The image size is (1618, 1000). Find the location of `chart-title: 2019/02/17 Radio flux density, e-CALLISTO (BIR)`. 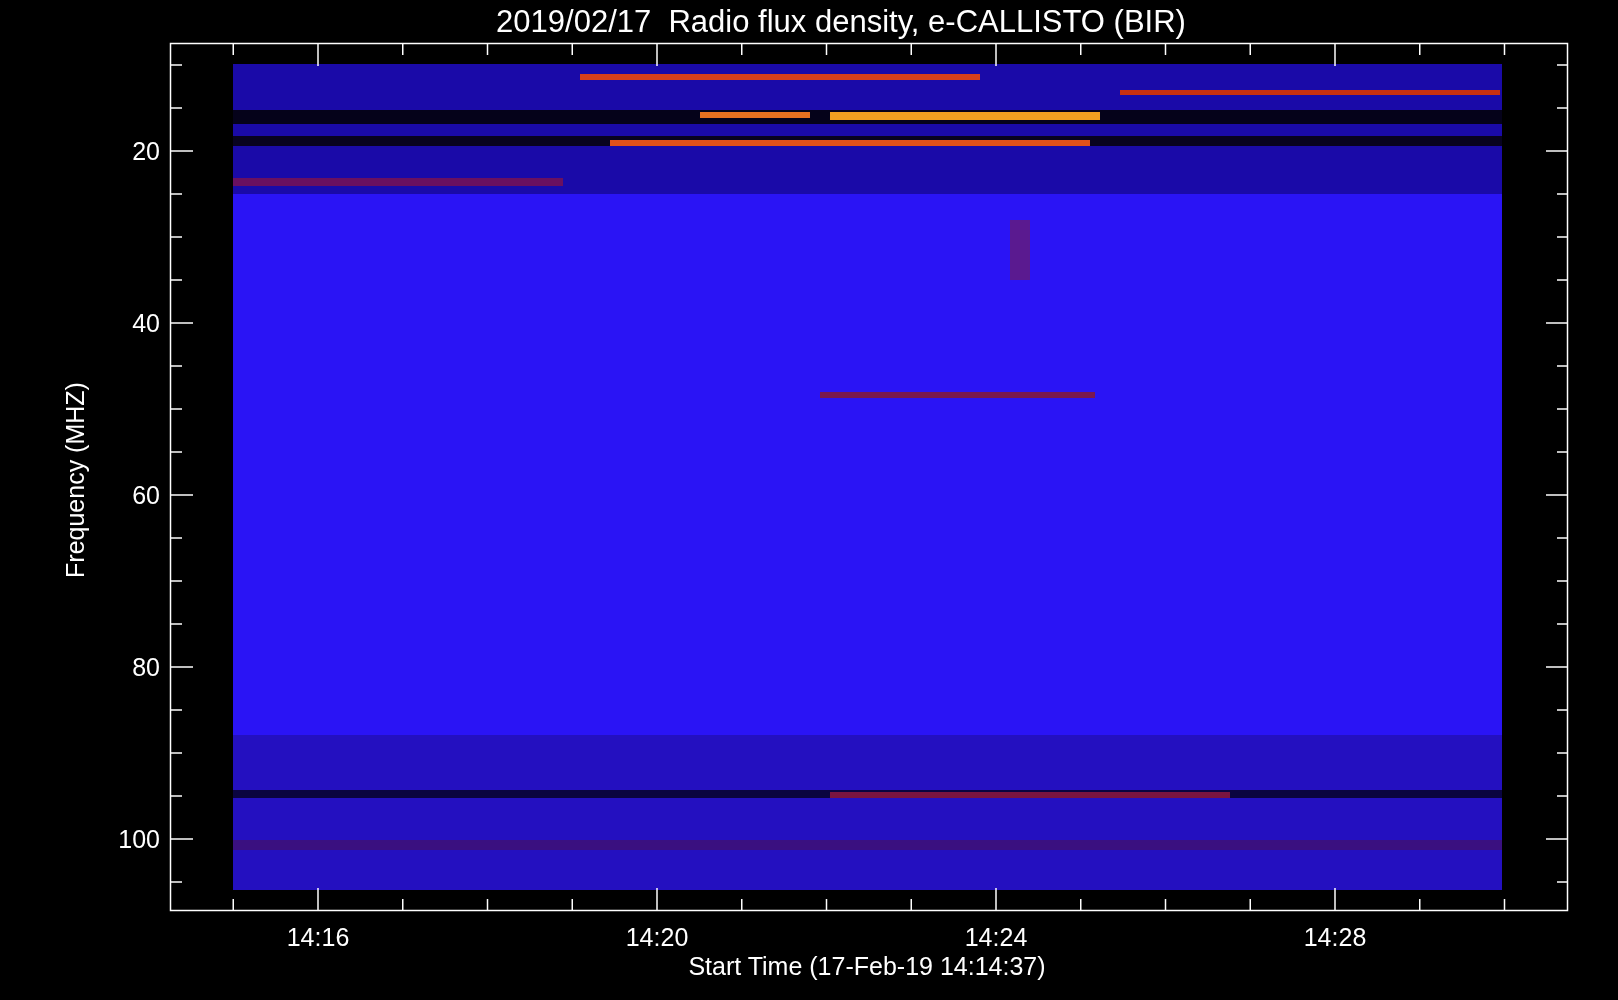

chart-title: 2019/02/17 Radio flux density, e-CALLISTO (BIR) is located at coordinates (841, 21).